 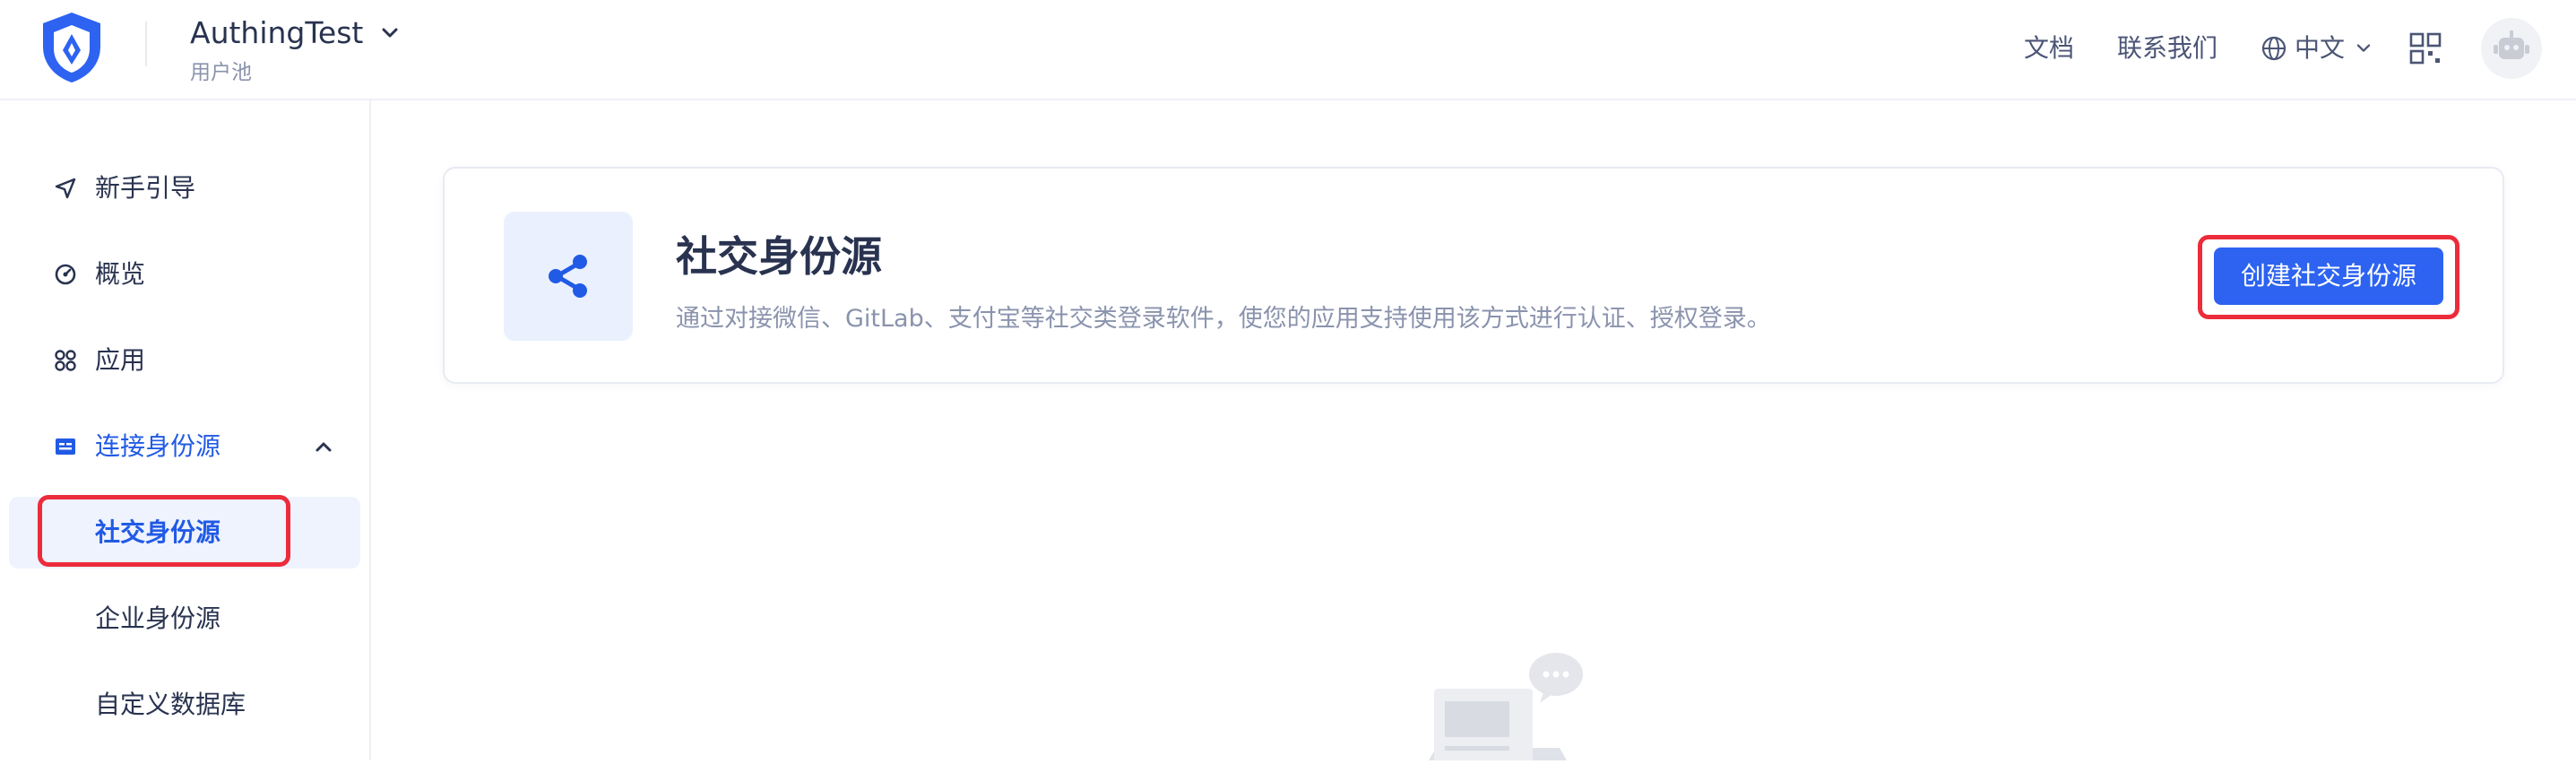 I want to click on docs-link: 文档, so click(x=2049, y=48).